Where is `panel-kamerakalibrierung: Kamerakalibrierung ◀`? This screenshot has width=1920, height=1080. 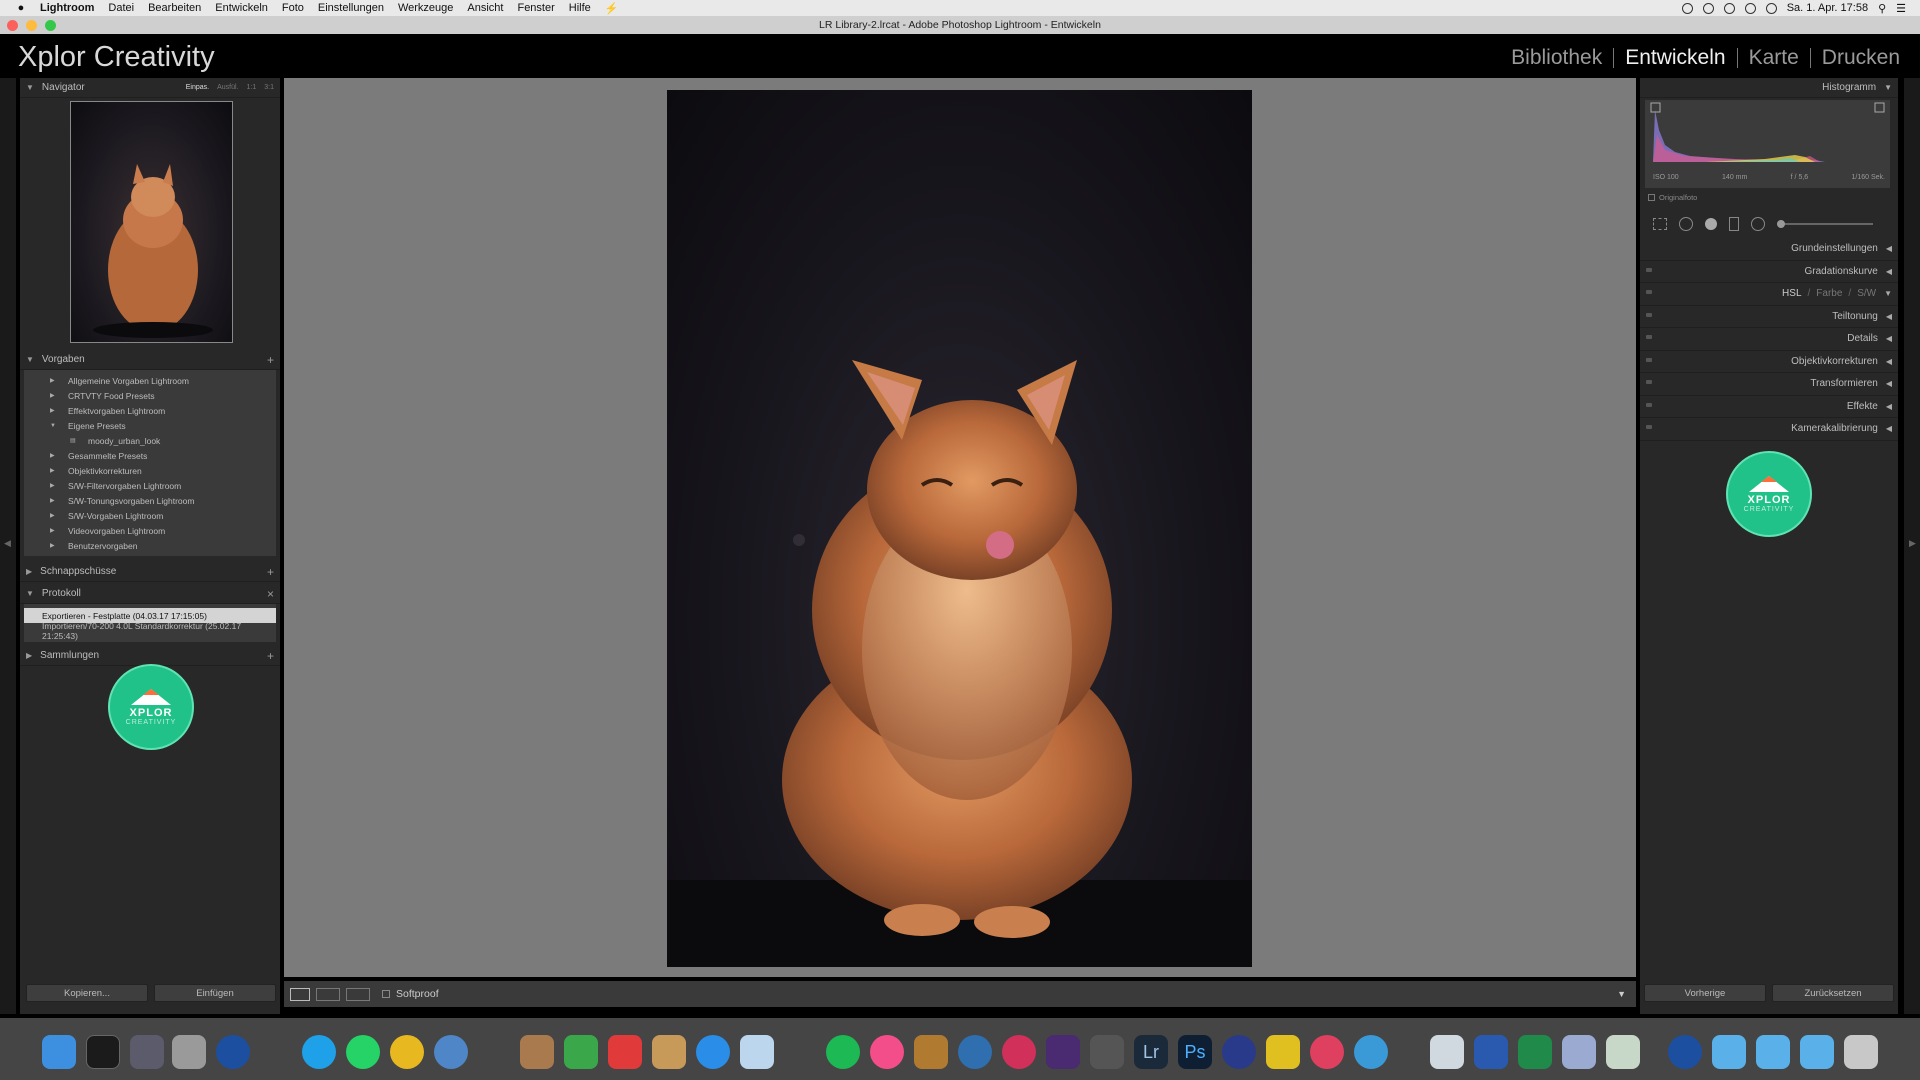 panel-kamerakalibrierung: Kamerakalibrierung ◀ is located at coordinates (1769, 429).